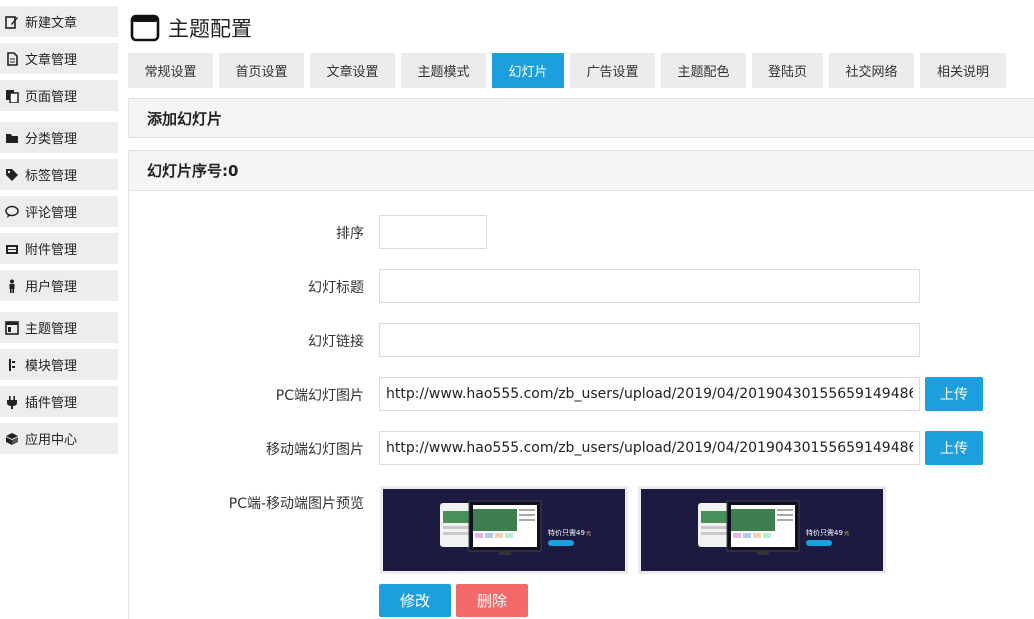 Image resolution: width=1034 pixels, height=619 pixels. What do you see at coordinates (51, 23) in the screenshot?
I see `sidebar-item-label: 新建文章` at bounding box center [51, 23].